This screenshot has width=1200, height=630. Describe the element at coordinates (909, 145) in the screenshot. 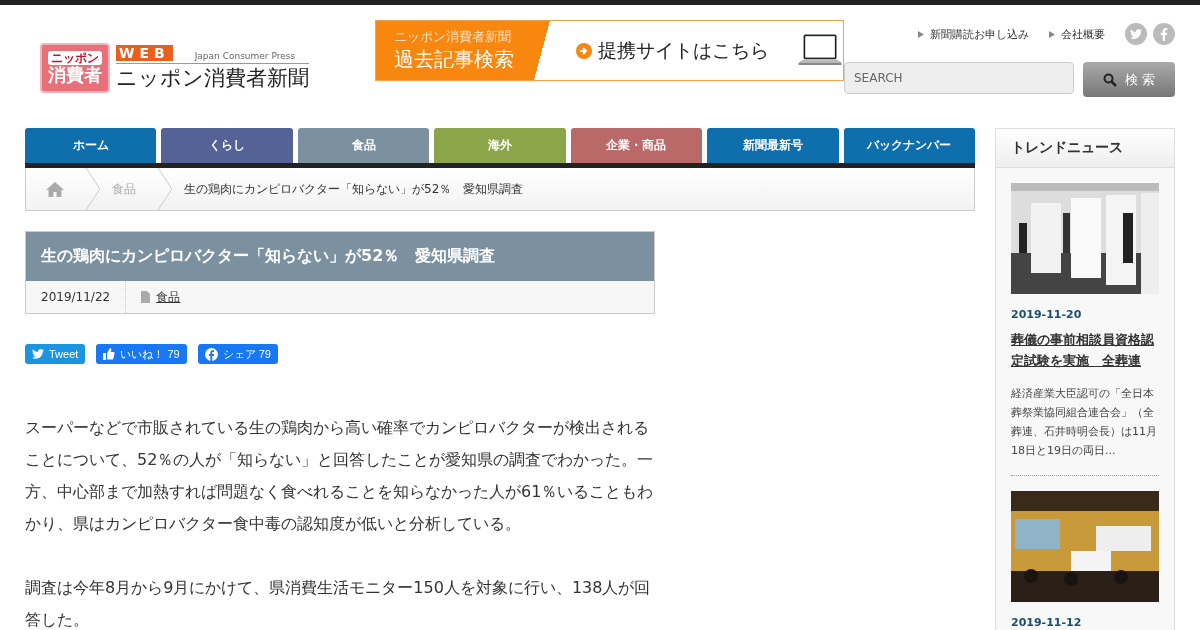

I see `nav-tab: バックナンバー` at that location.